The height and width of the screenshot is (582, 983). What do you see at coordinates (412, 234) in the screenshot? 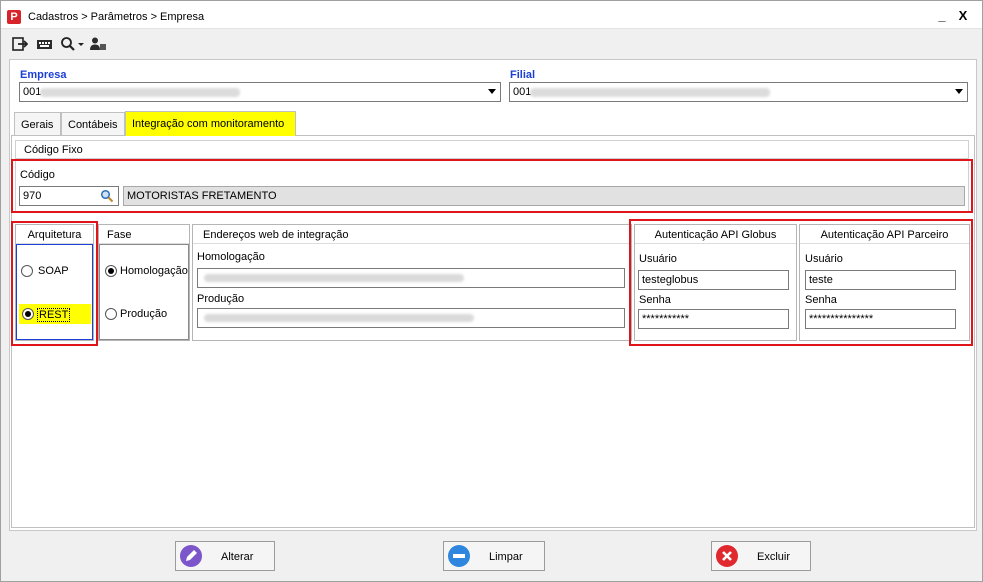
I see `enderecos-header: Endereços web de integração` at bounding box center [412, 234].